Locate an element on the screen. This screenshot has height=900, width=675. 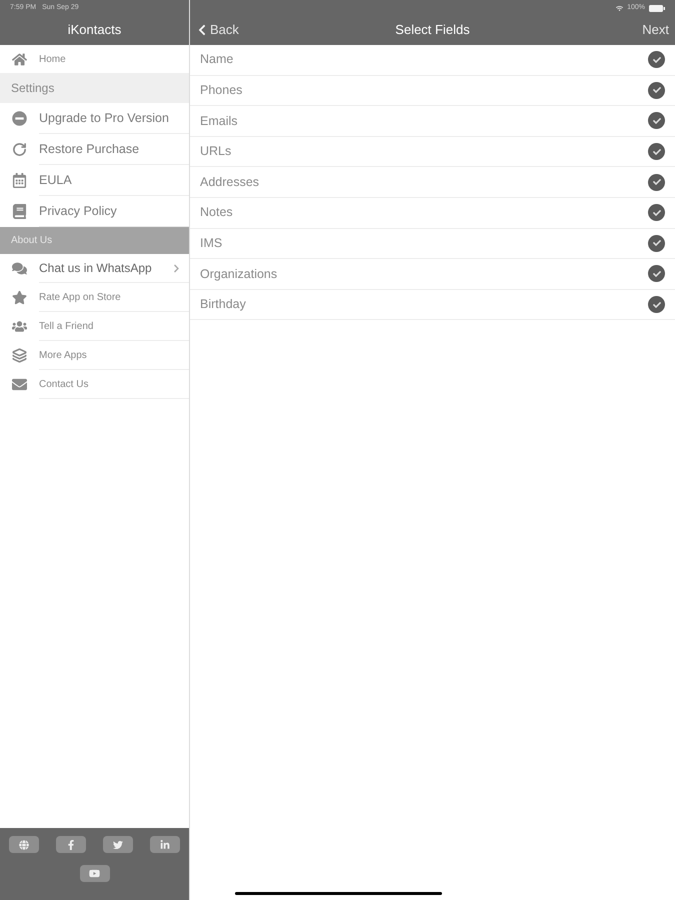
menu-item: Upgrade to Pro Version is located at coordinates (104, 118).